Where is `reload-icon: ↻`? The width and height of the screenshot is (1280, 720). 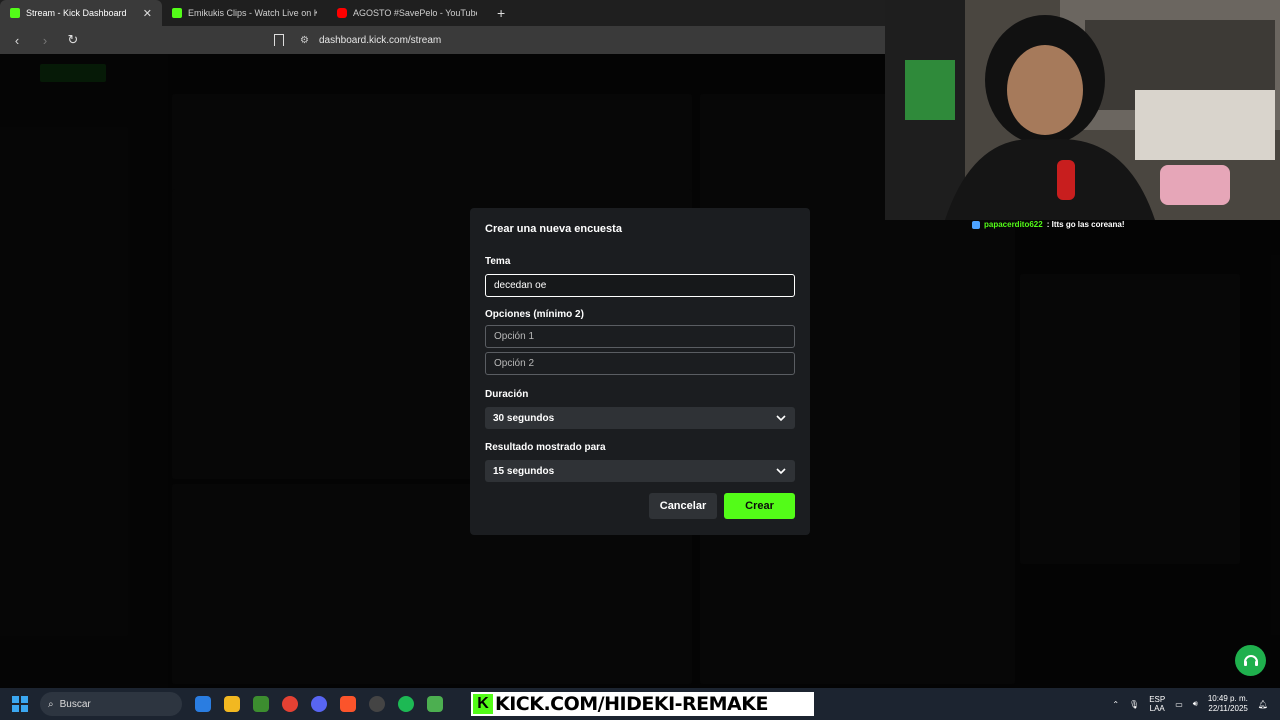 reload-icon: ↻ is located at coordinates (73, 40).